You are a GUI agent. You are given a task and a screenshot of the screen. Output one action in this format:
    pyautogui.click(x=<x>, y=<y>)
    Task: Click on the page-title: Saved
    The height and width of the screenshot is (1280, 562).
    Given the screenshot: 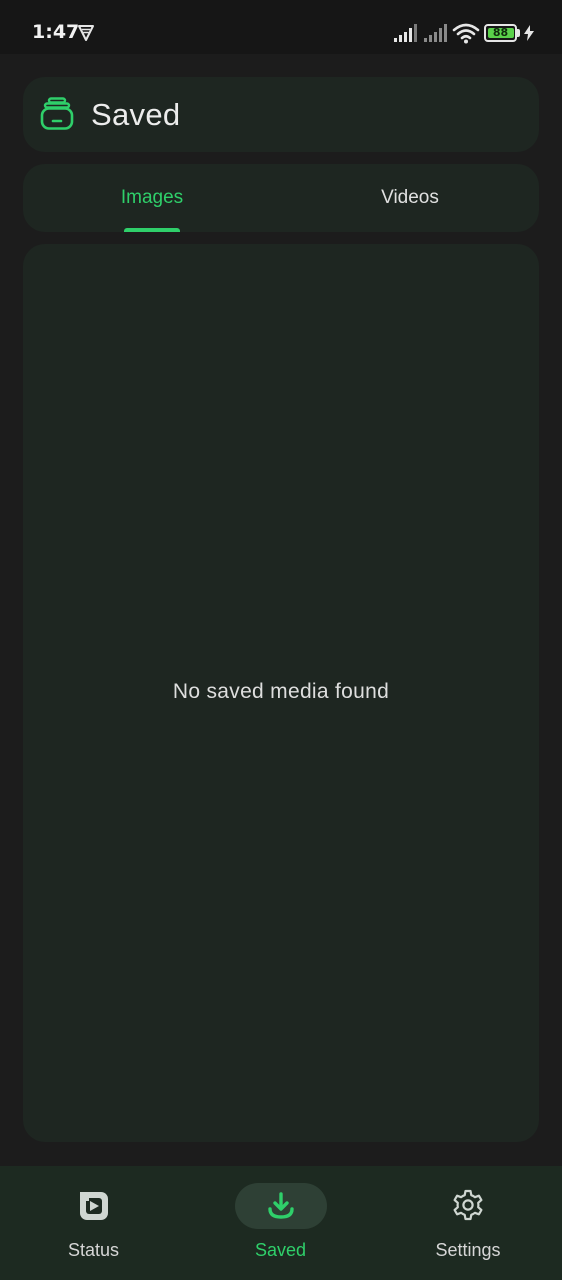 What is the action you would take?
    pyautogui.click(x=136, y=114)
    